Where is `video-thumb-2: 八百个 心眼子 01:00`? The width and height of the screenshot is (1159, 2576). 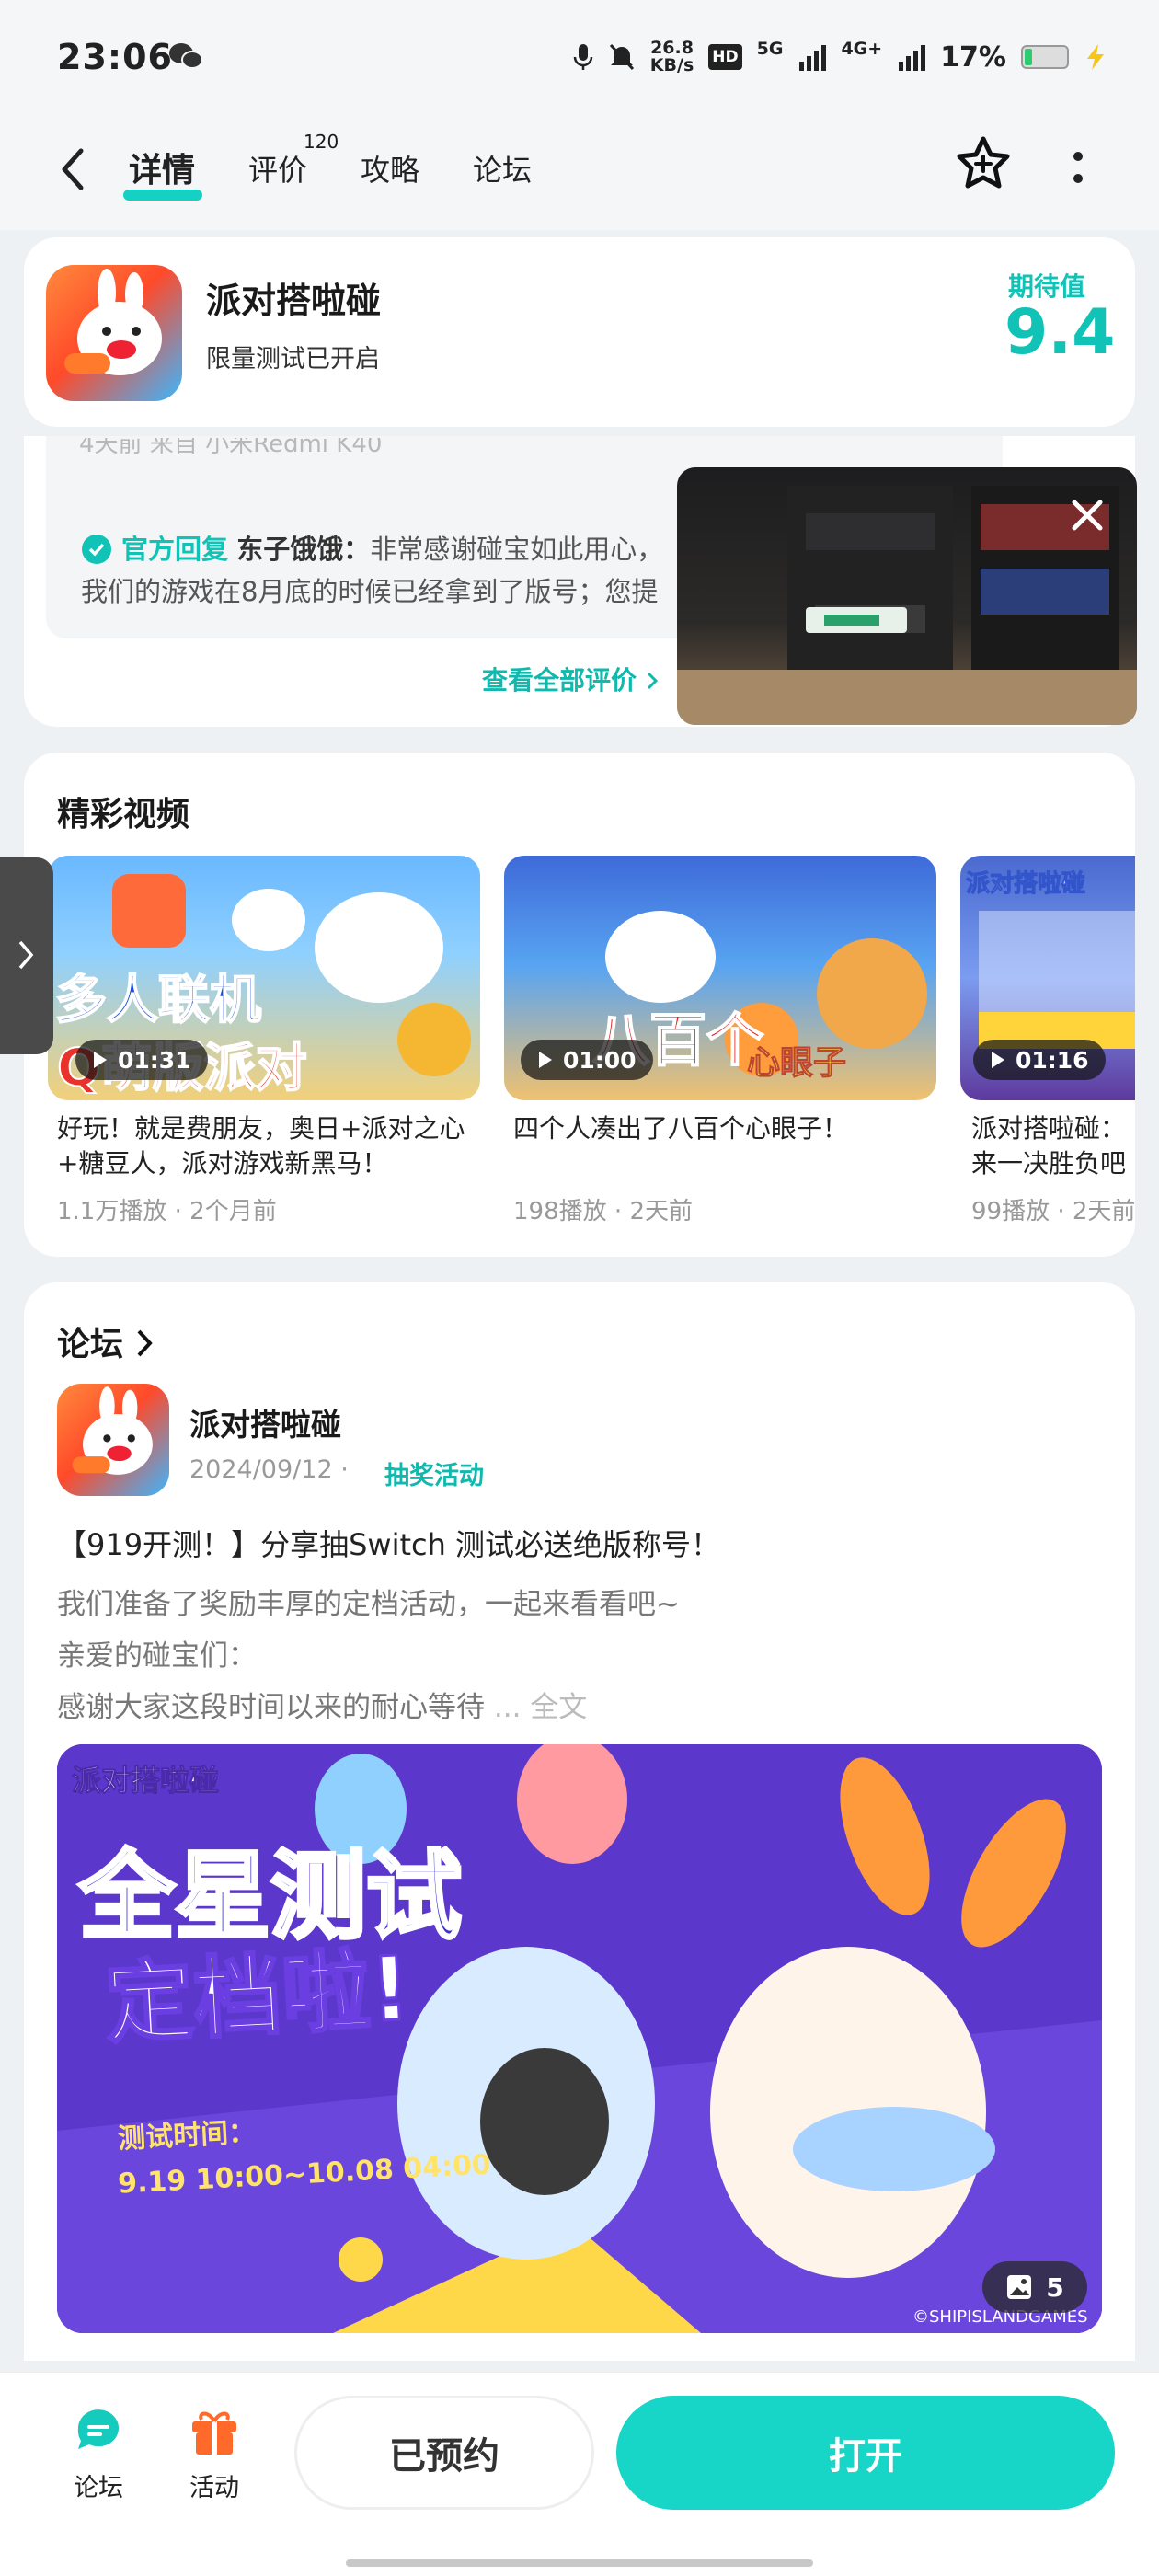 video-thumb-2: 八百个 心眼子 01:00 is located at coordinates (720, 978).